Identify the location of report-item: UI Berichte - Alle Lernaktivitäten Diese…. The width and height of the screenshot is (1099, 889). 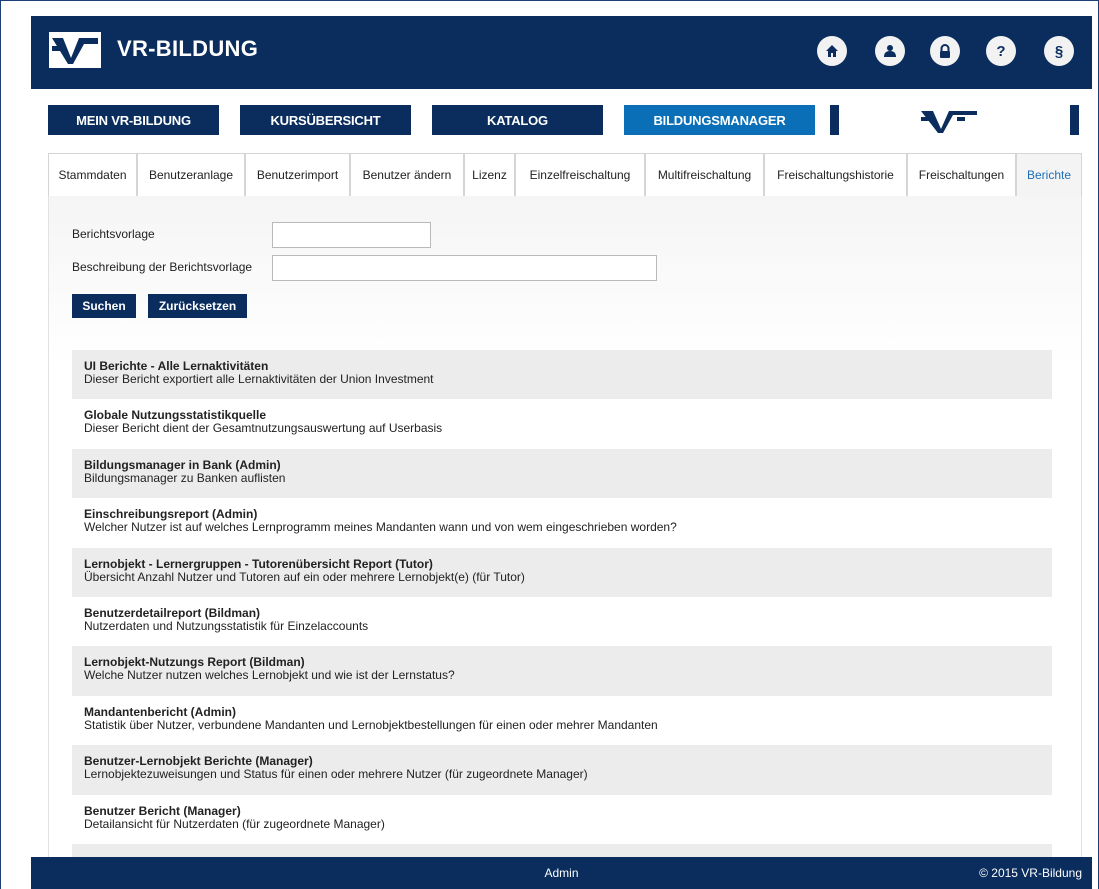
(562, 375).